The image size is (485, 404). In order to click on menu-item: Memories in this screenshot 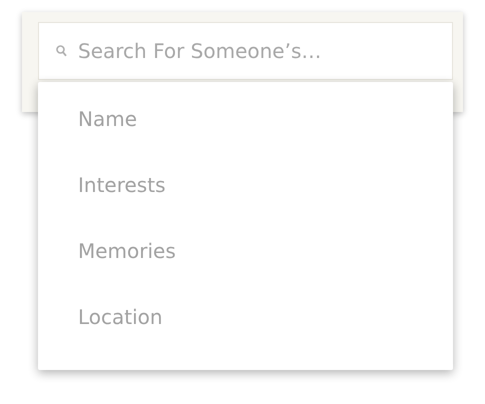, I will do `click(127, 251)`.